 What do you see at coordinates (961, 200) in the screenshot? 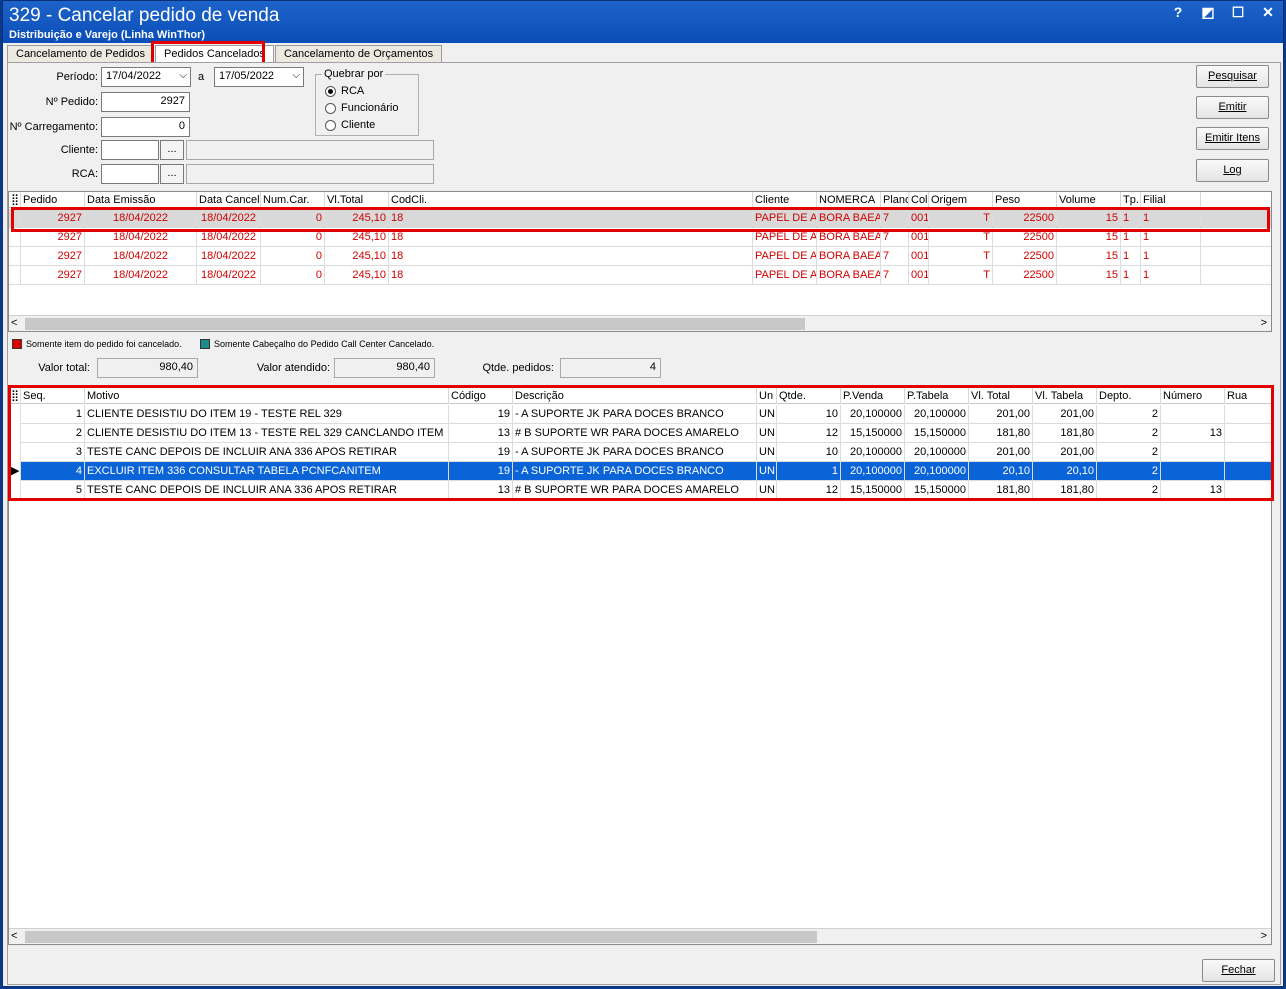
I see `col-origem: Origem` at bounding box center [961, 200].